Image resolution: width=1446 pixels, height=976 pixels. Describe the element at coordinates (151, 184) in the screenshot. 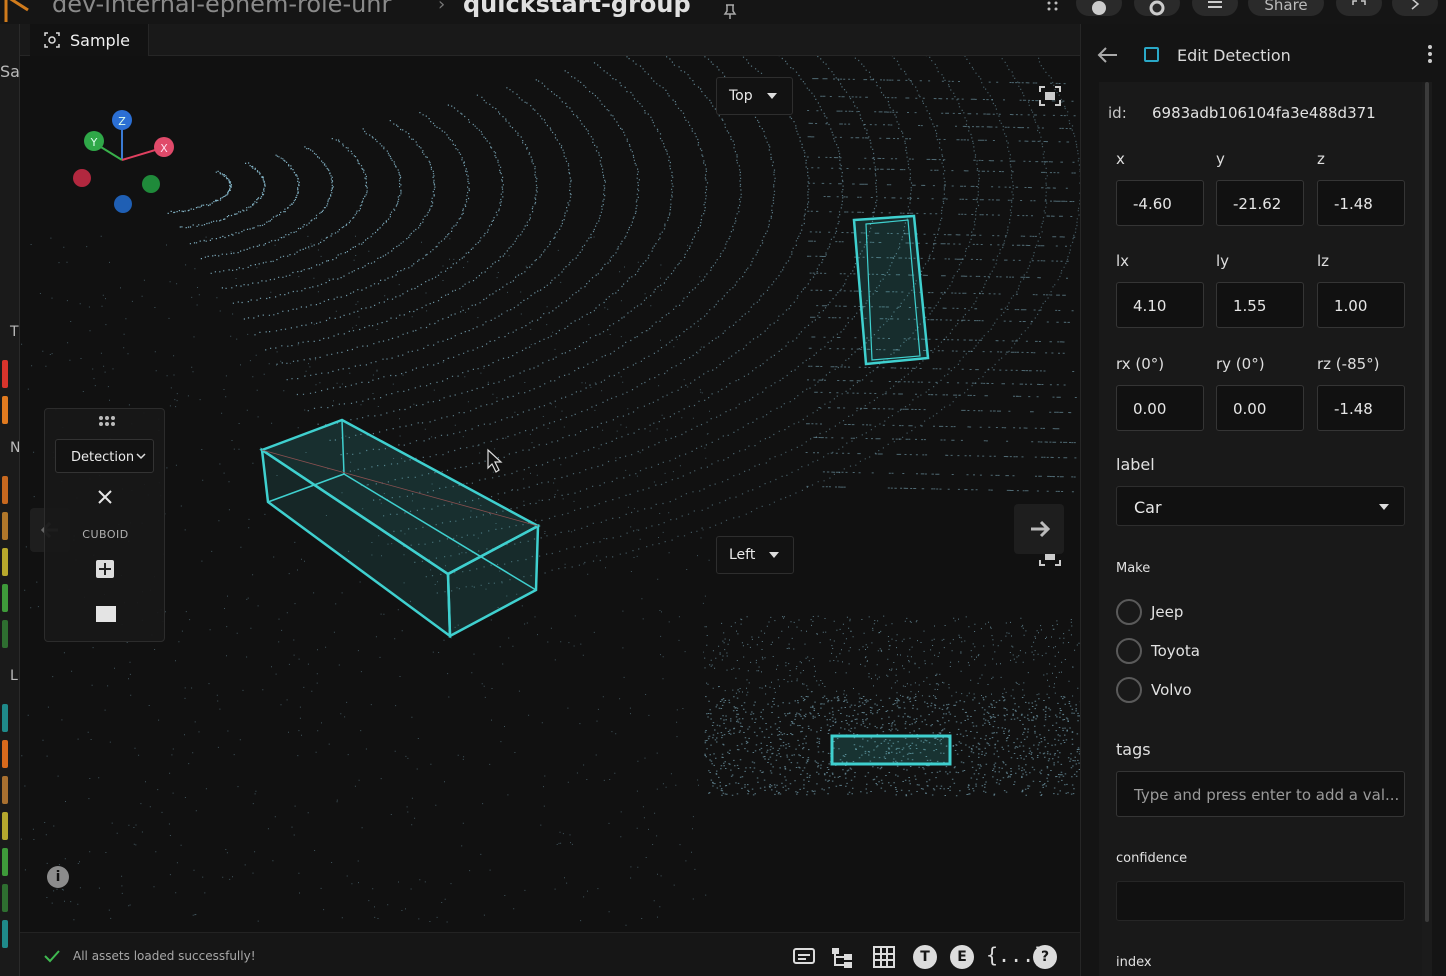

I see `axis-neg-y-handle` at that location.